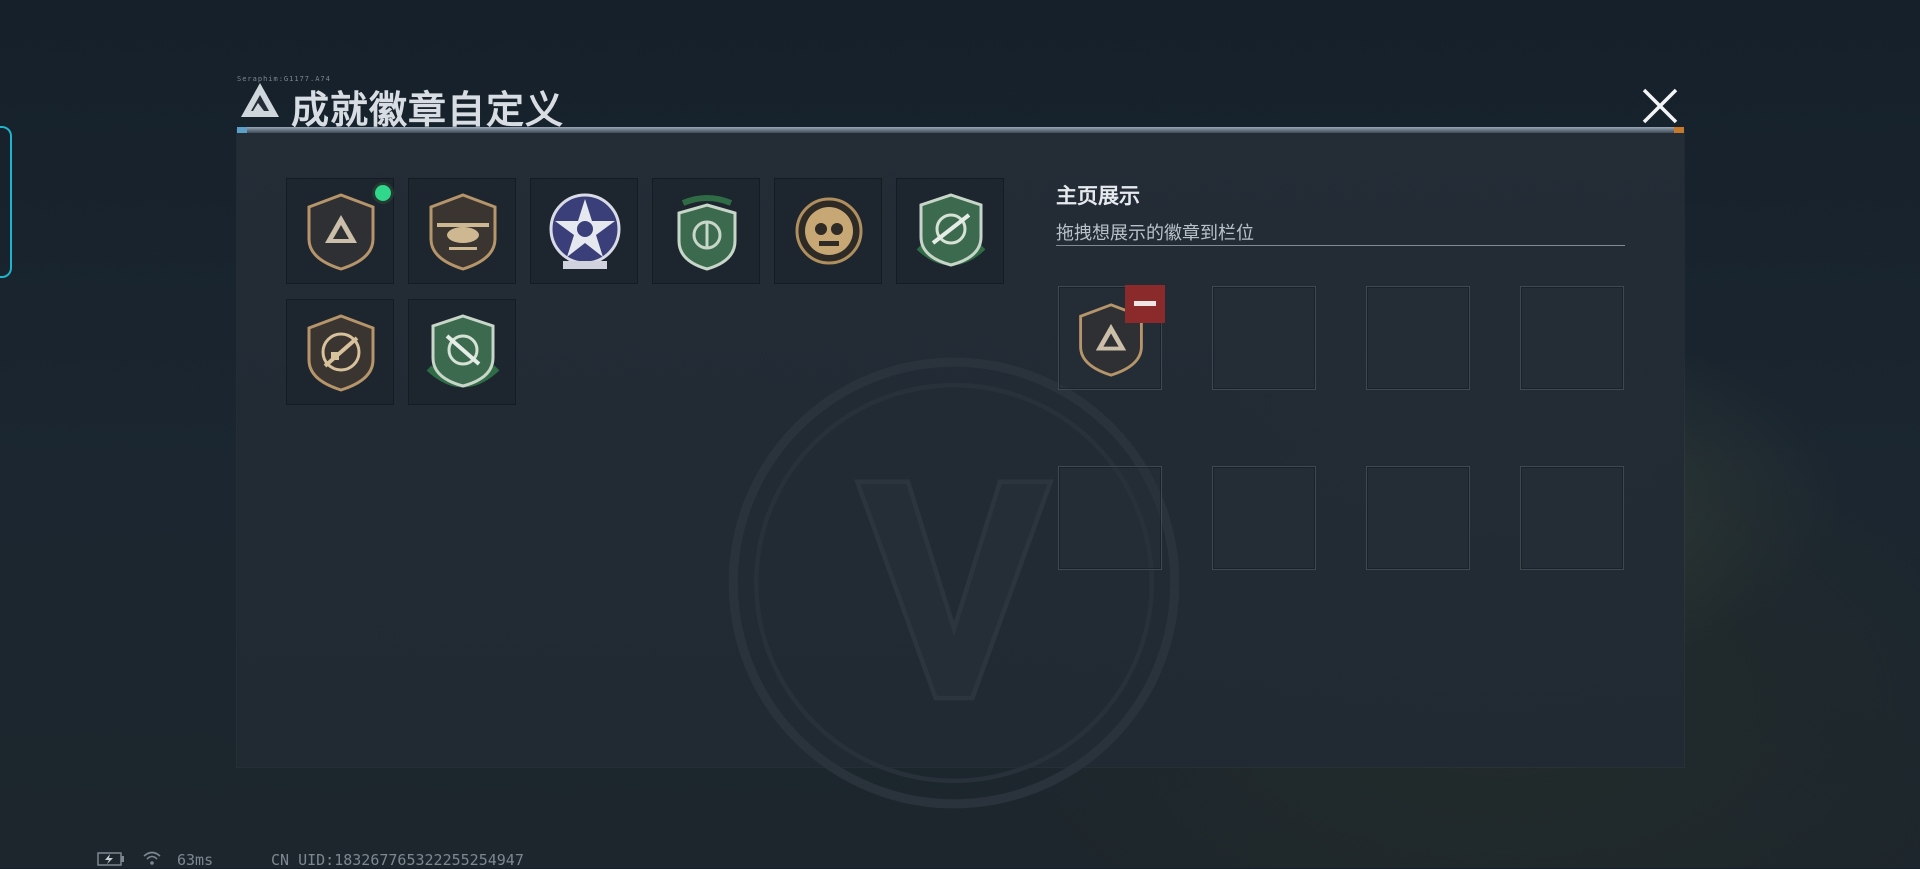 The image size is (1920, 869). Describe the element at coordinates (960, 104) in the screenshot. I see `dialog-title-bar: Seraphim:G1177.A74 成就徽章自定义` at that location.